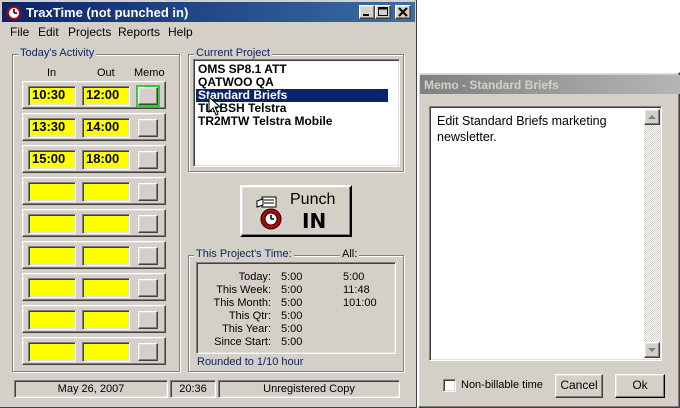 The height and width of the screenshot is (408, 680). Describe the element at coordinates (208, 32) in the screenshot. I see `menu-bar: File Edit Projects Reports Help` at that location.